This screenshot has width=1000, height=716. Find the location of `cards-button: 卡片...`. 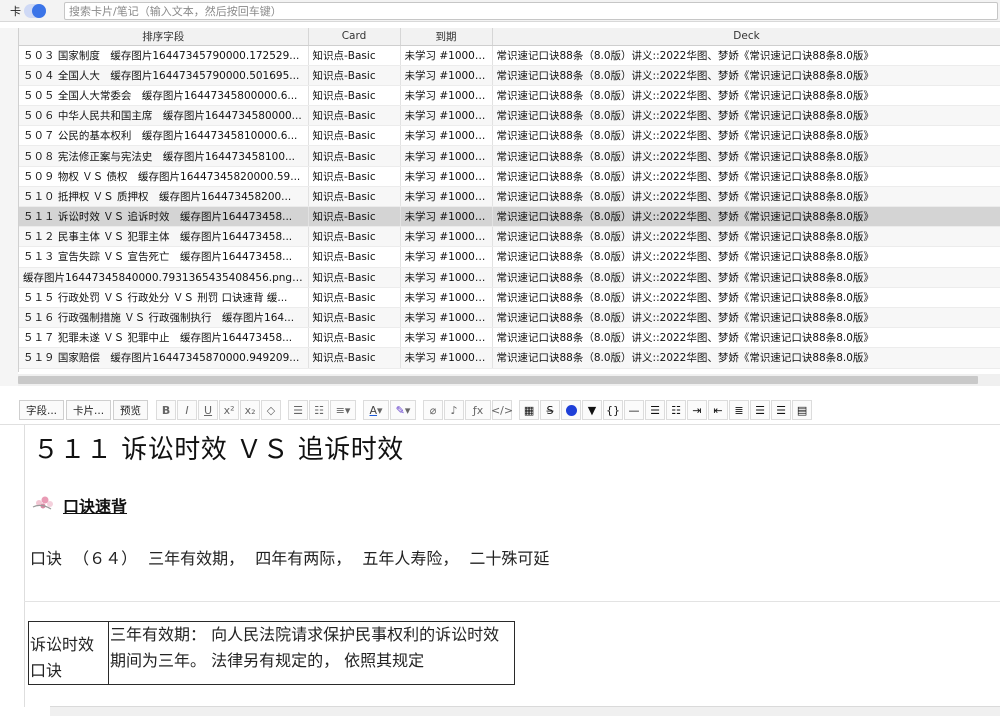

cards-button: 卡片... is located at coordinates (89, 410).